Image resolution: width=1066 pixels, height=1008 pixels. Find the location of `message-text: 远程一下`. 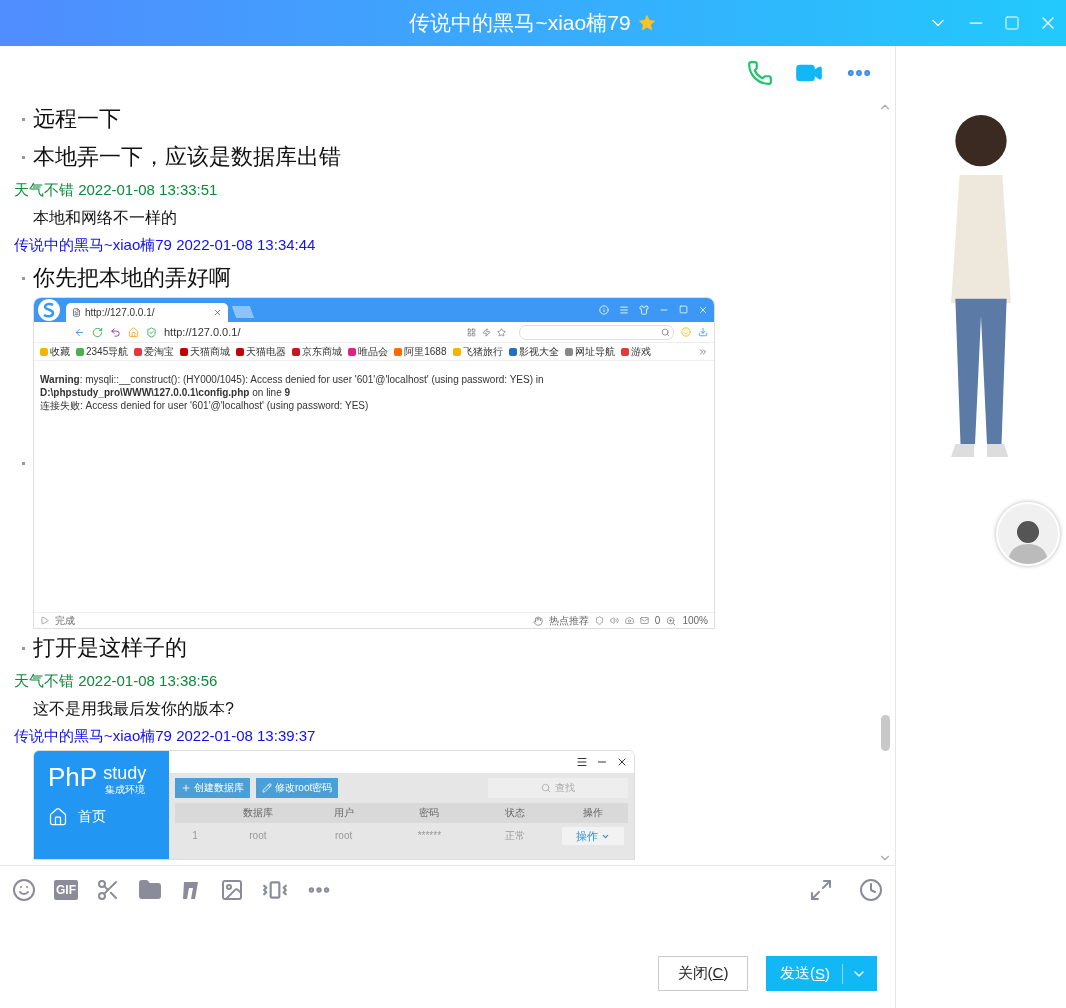

message-text: 远程一下 is located at coordinates (77, 119).